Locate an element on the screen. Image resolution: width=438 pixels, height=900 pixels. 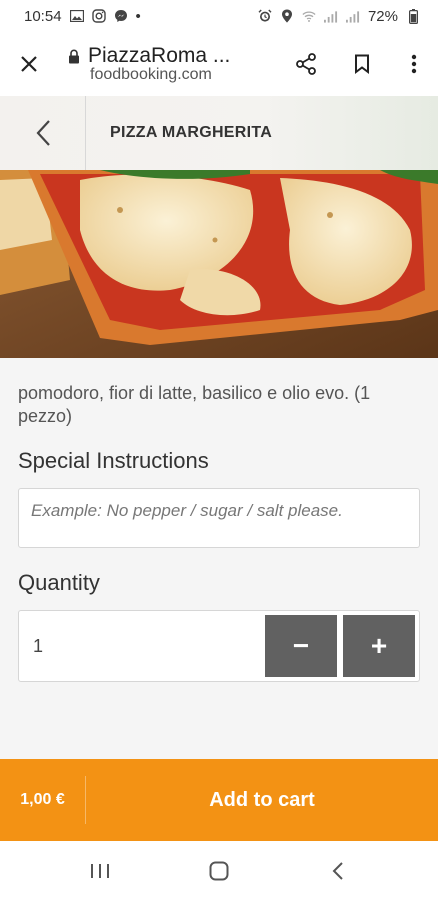
bookmark-icon is located at coordinates (362, 64).